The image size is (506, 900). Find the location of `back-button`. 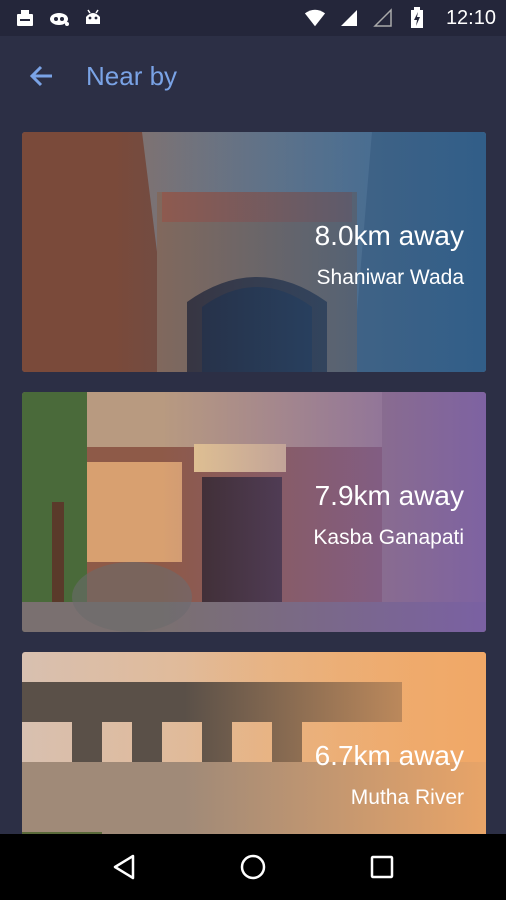

back-button is located at coordinates (41, 76).